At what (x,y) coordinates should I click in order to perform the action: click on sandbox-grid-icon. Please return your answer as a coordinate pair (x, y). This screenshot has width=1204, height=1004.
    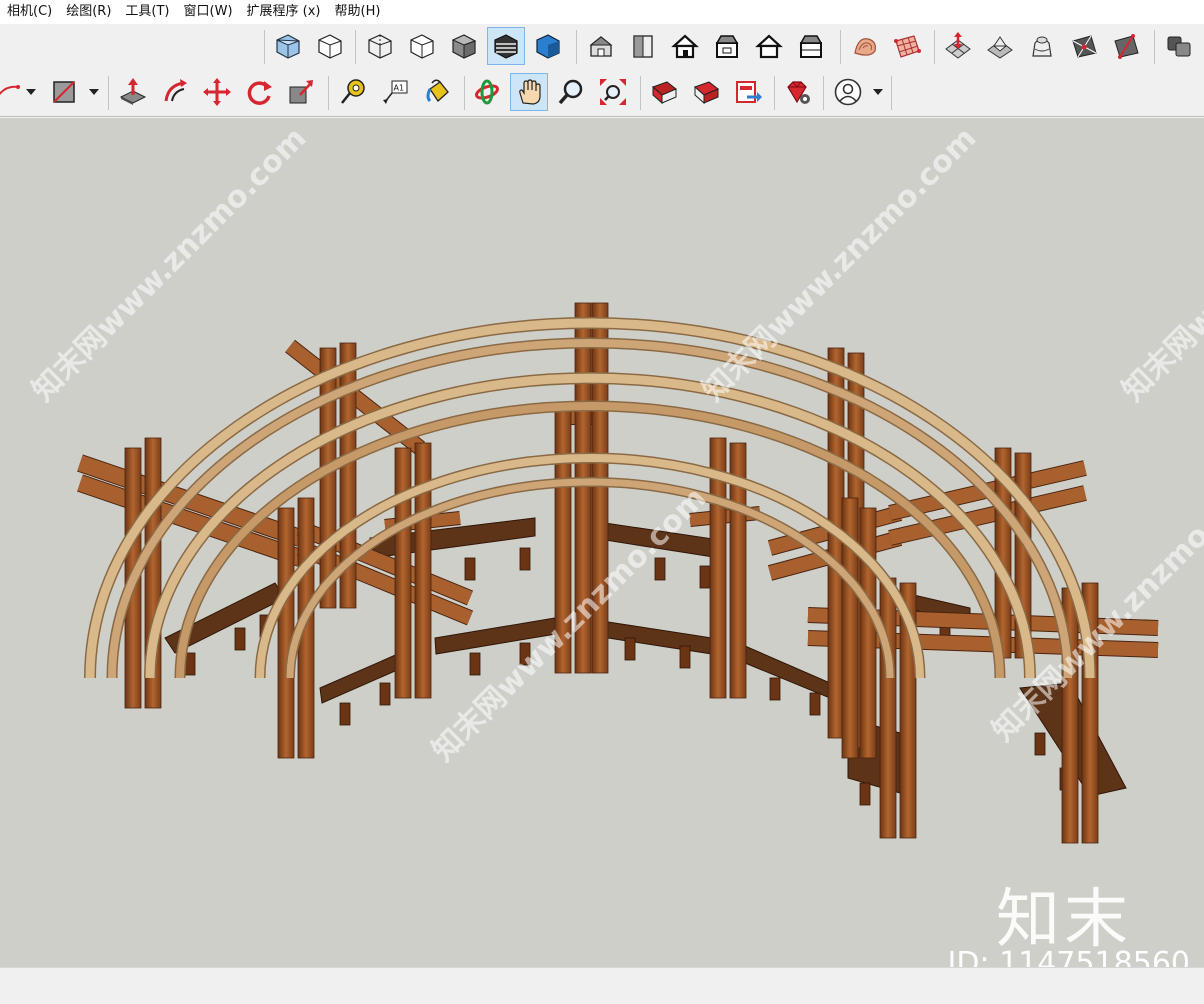
    Looking at the image, I should click on (907, 46).